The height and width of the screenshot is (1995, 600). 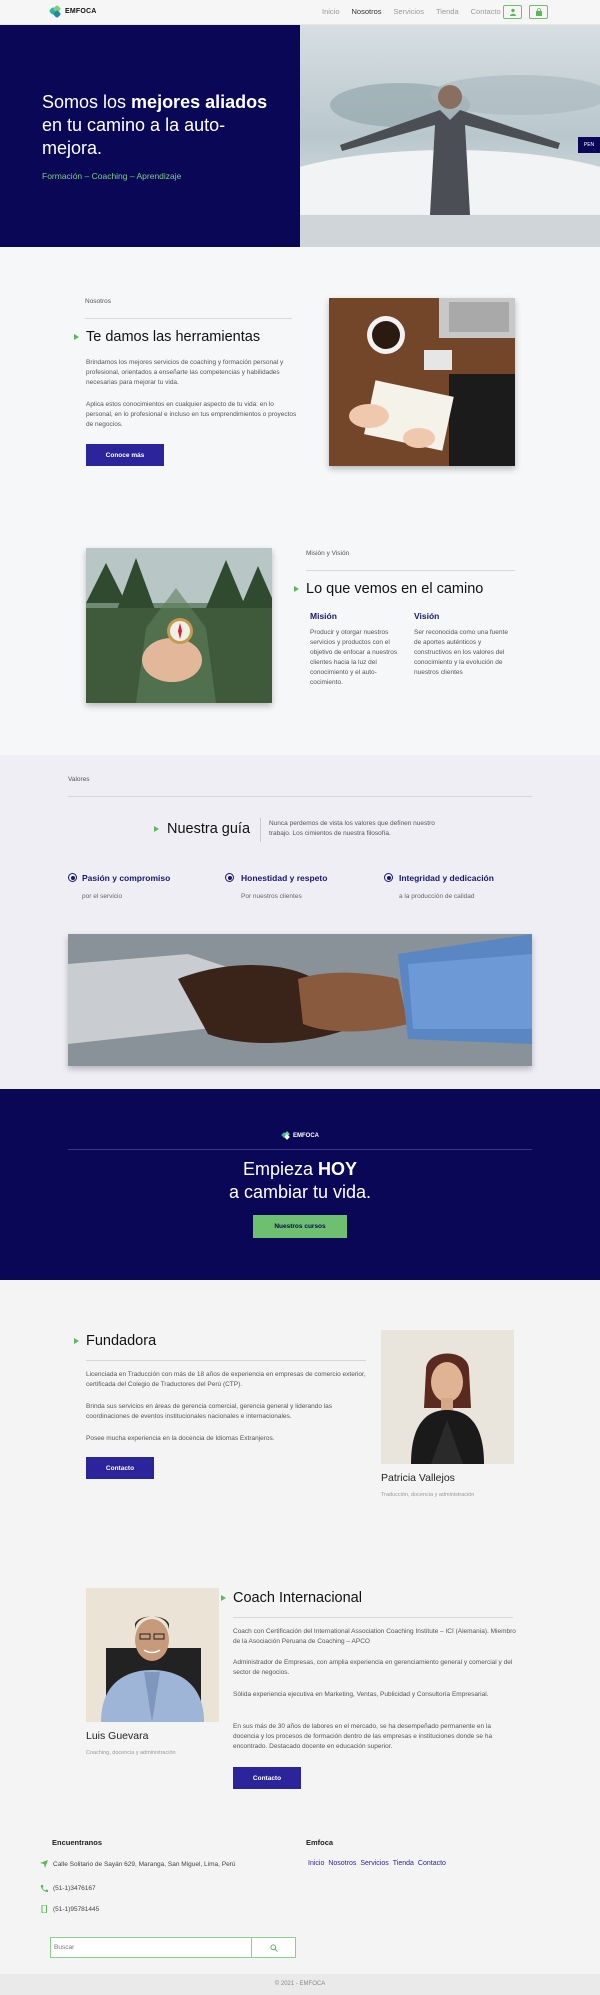 What do you see at coordinates (428, 1495) in the screenshot?
I see `founder-role: Traducción, docencia y administración` at bounding box center [428, 1495].